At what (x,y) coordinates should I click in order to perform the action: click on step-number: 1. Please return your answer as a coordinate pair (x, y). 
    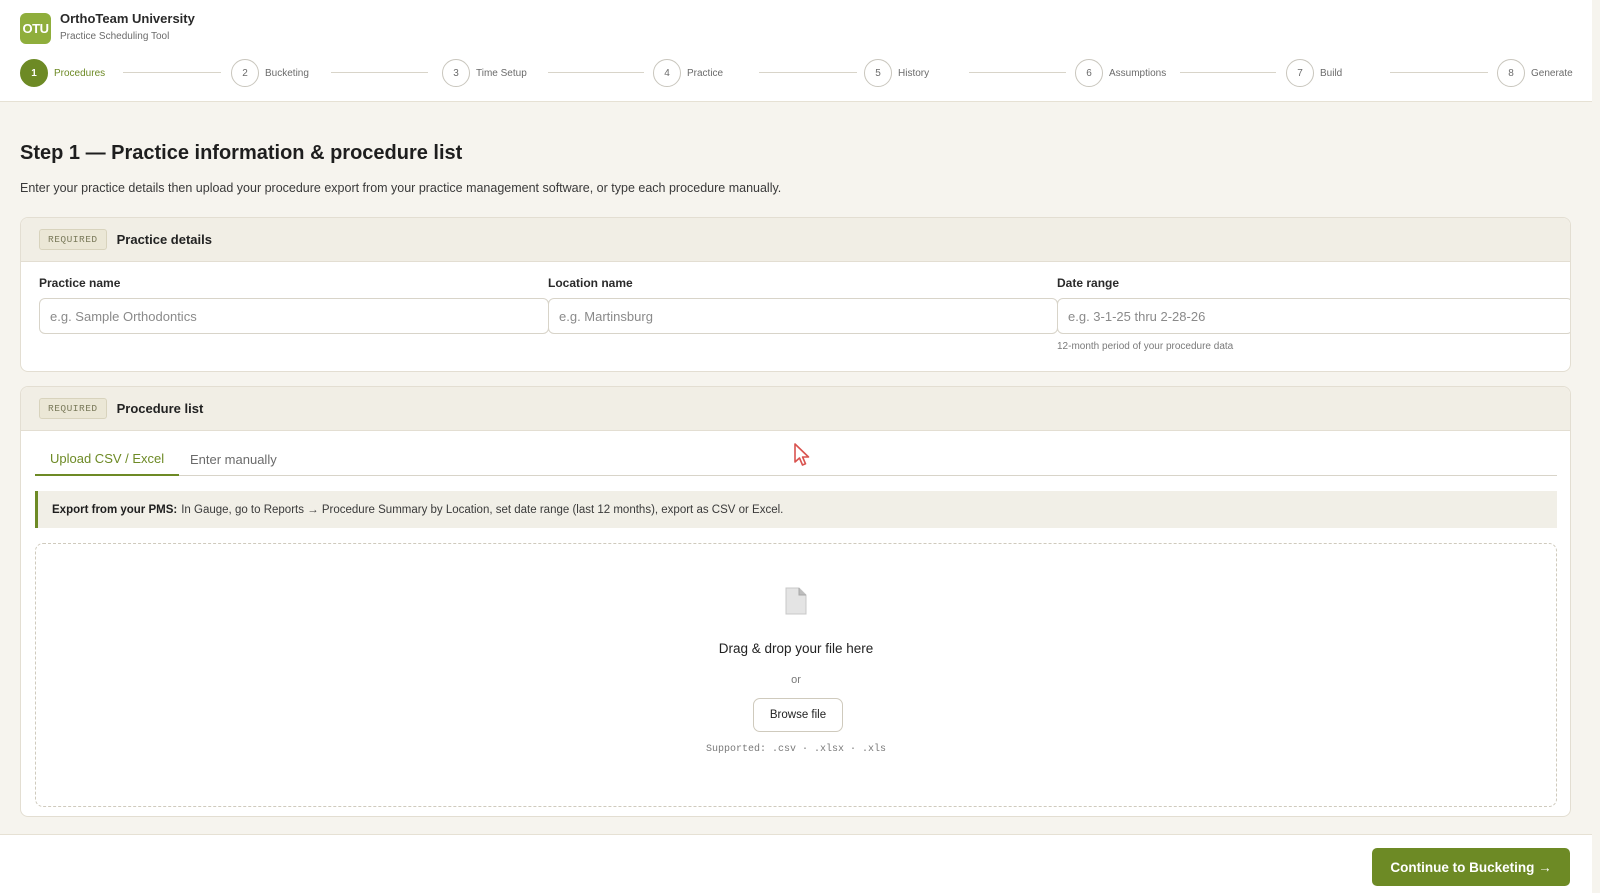
    Looking at the image, I should click on (34, 73).